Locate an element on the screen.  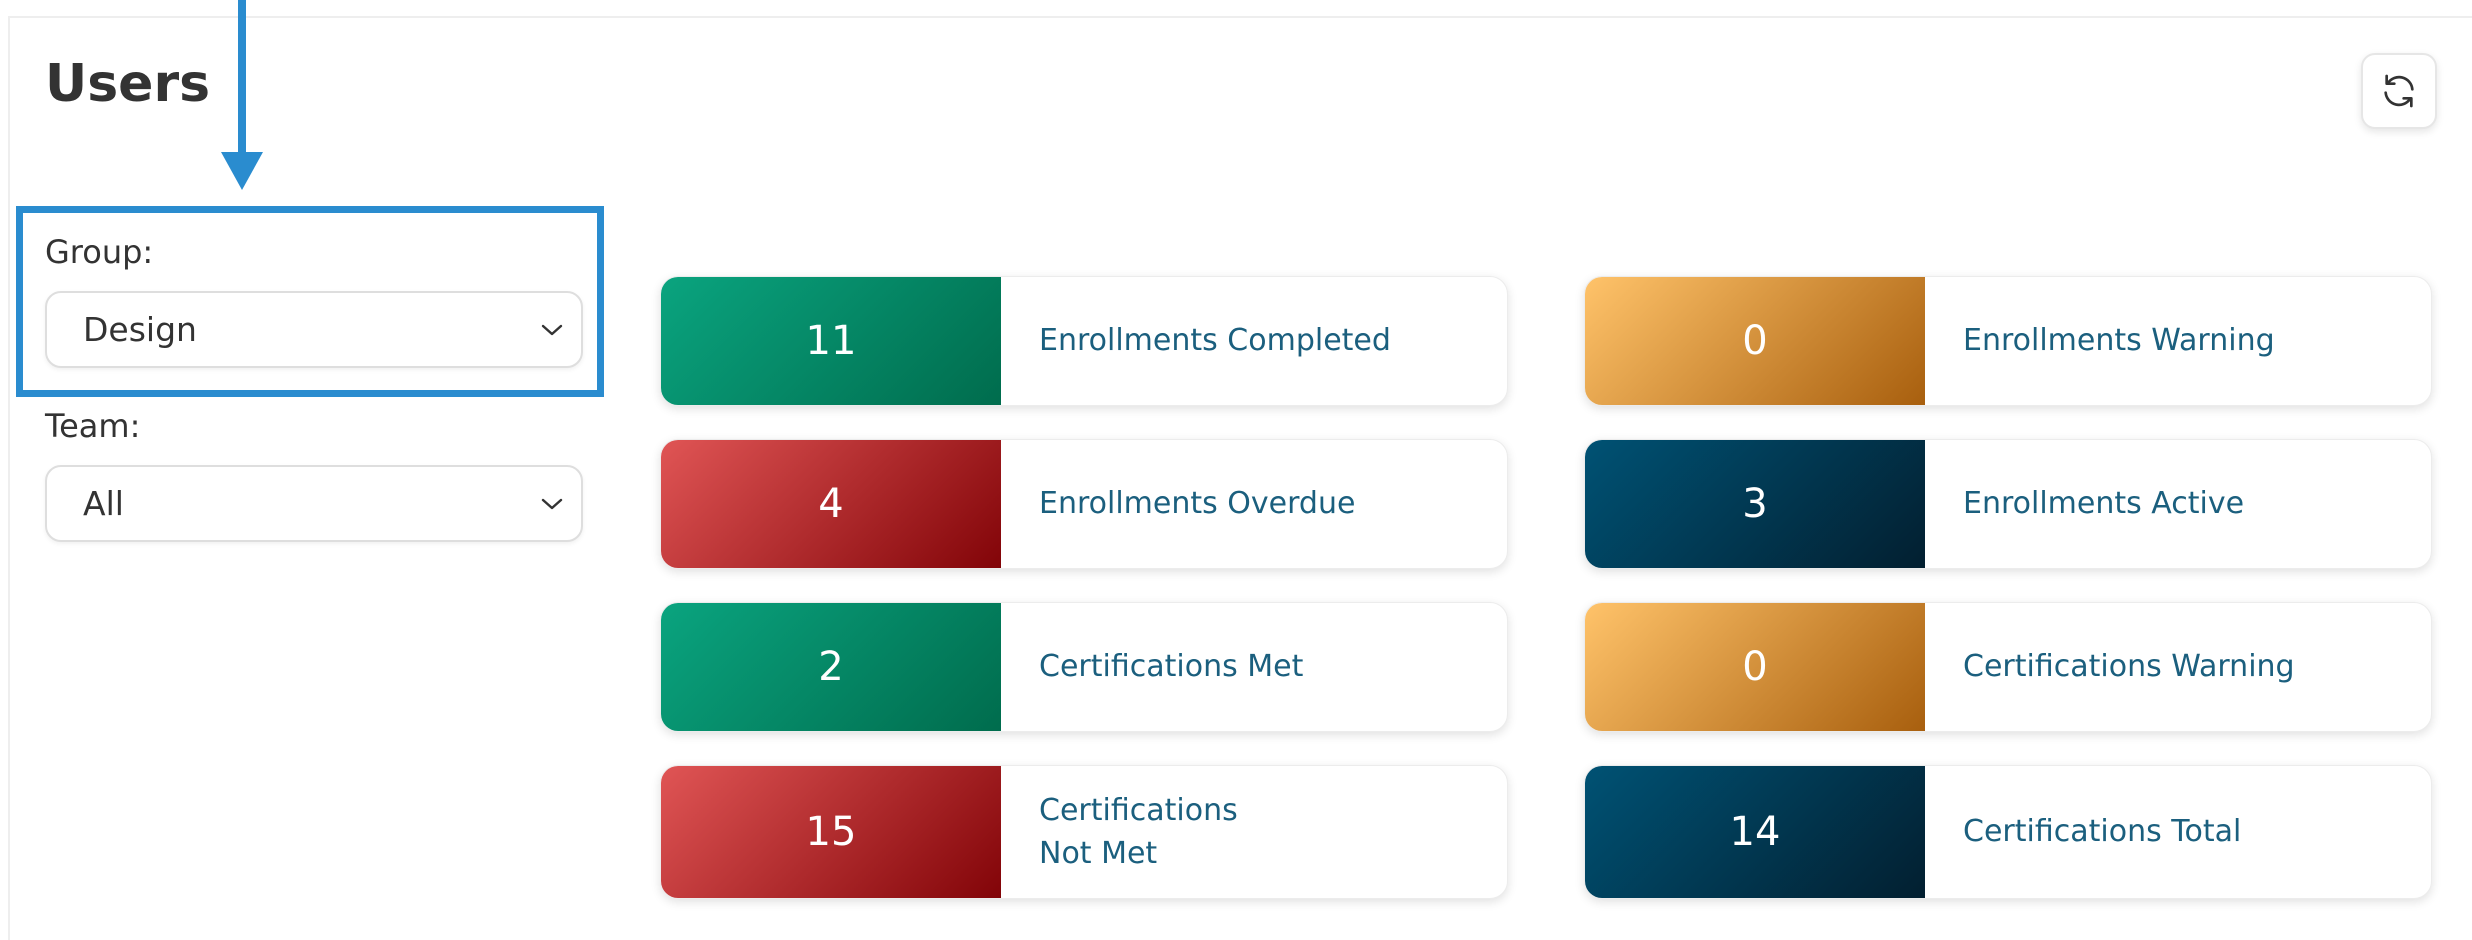
annotation-arrow-head is located at coordinates (242, 171).